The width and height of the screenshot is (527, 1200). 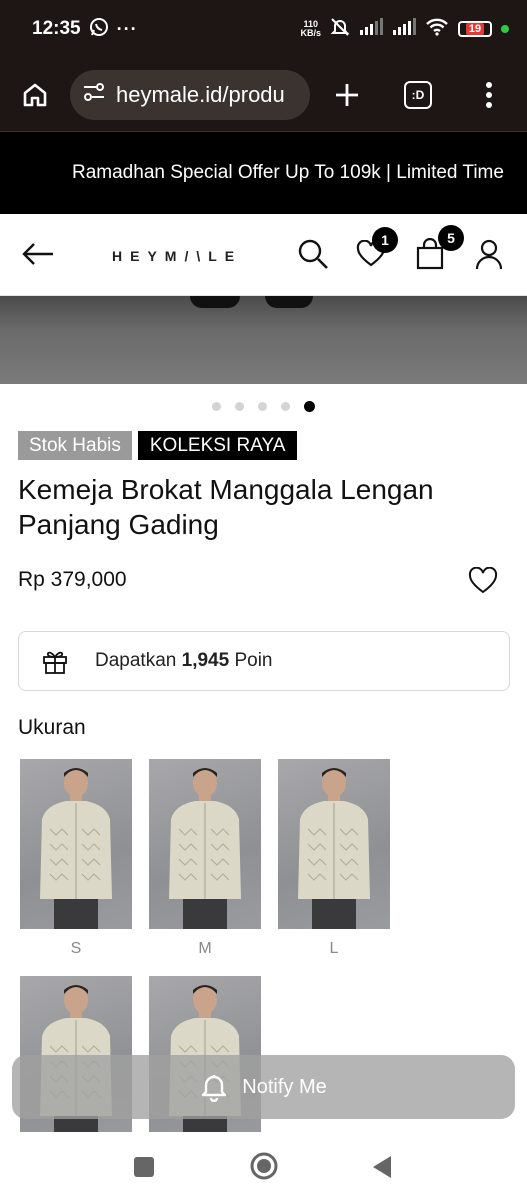 What do you see at coordinates (284, 1086) in the screenshot?
I see `notify-me-label: Notify Me` at bounding box center [284, 1086].